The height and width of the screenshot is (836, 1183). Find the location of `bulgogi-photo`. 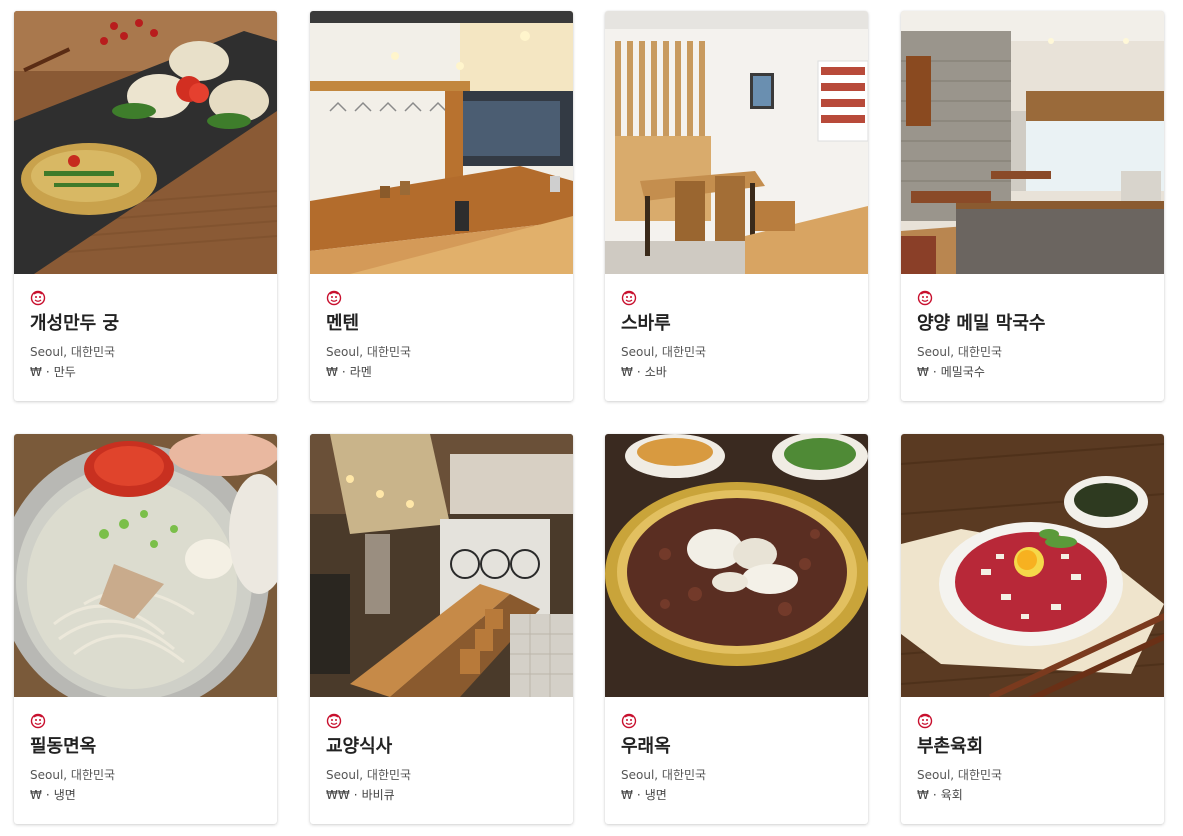

bulgogi-photo is located at coordinates (736, 565).